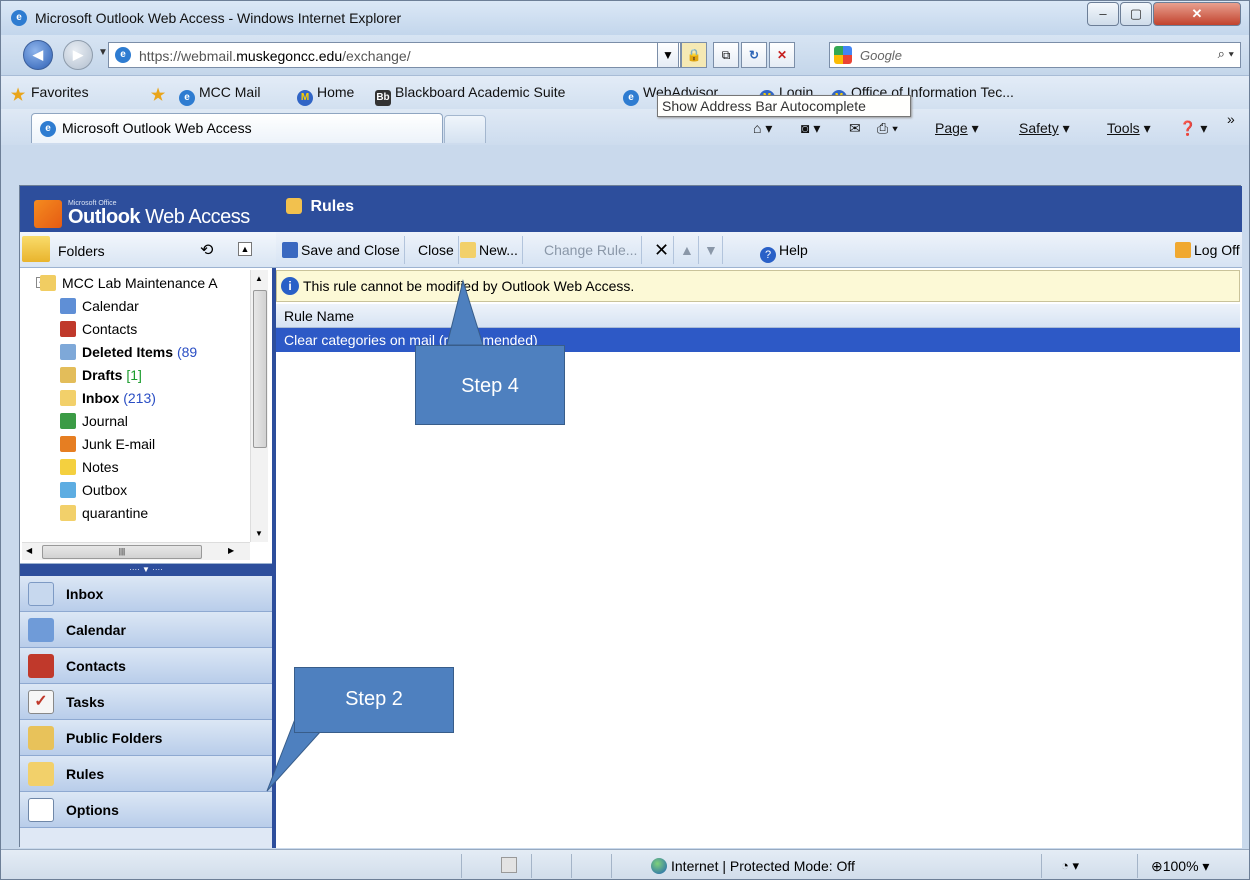 Image resolution: width=1250 pixels, height=880 pixels. I want to click on minimize-button: –, so click(1103, 14).